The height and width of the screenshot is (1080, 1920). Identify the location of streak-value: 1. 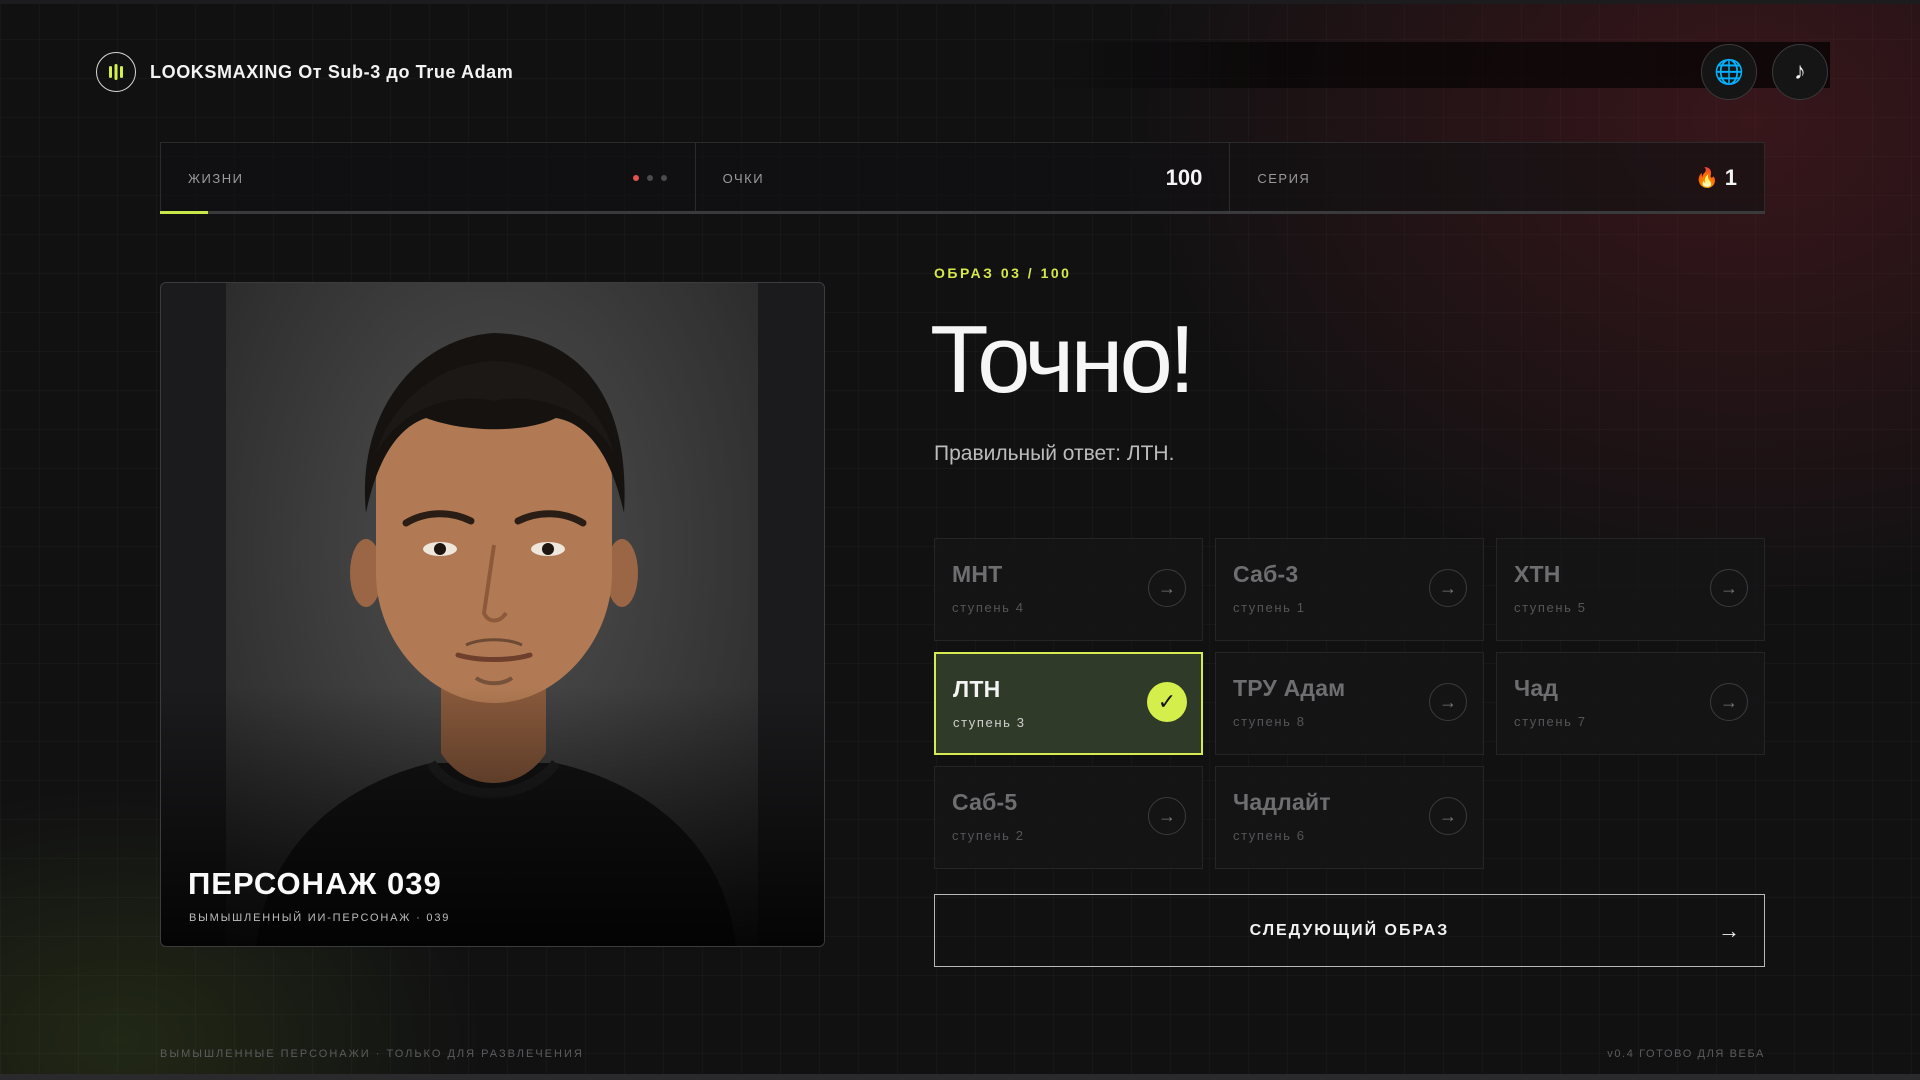
(1731, 177).